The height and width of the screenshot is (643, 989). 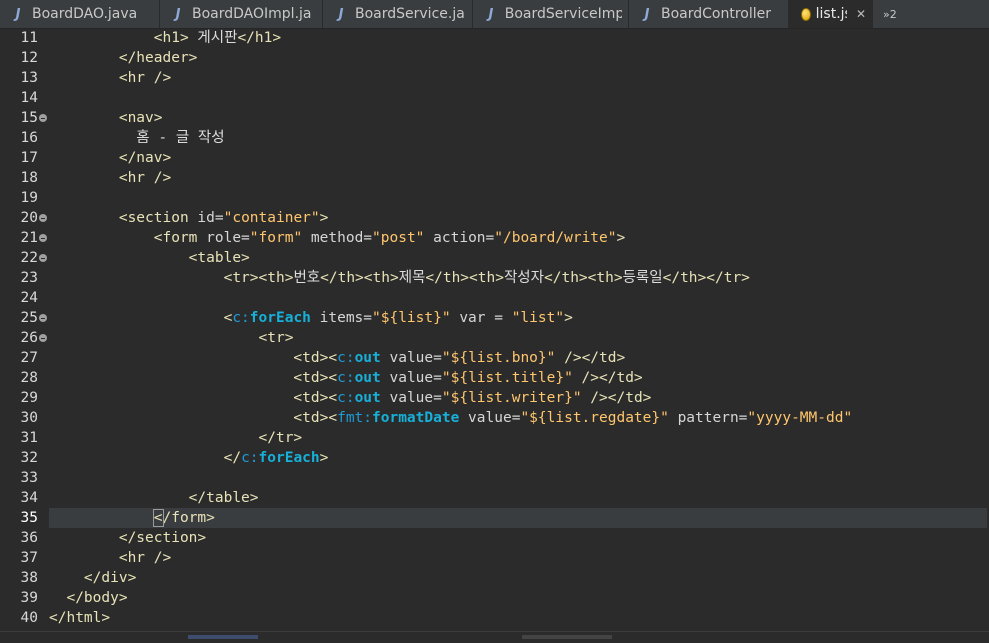 I want to click on close-icon: ✕, so click(x=861, y=14).